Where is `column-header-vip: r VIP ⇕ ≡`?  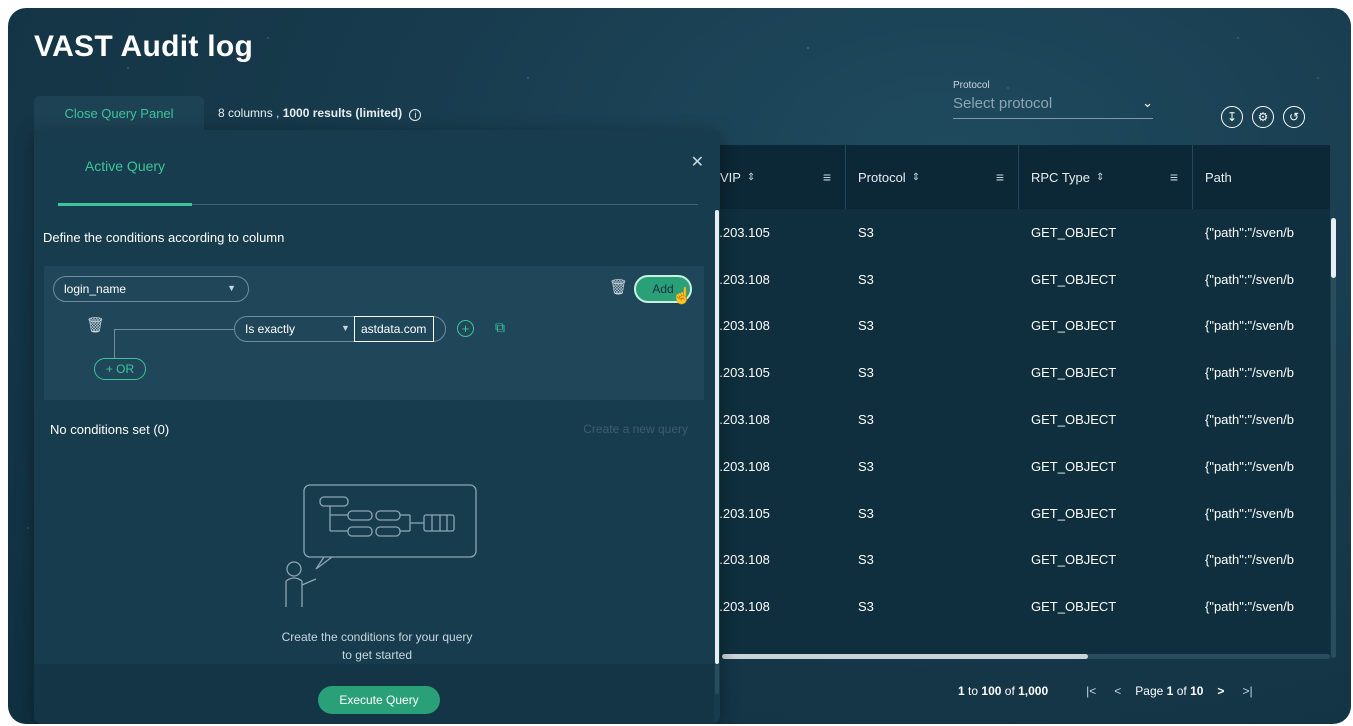 column-header-vip: r VIP ⇕ ≡ is located at coordinates (777, 177).